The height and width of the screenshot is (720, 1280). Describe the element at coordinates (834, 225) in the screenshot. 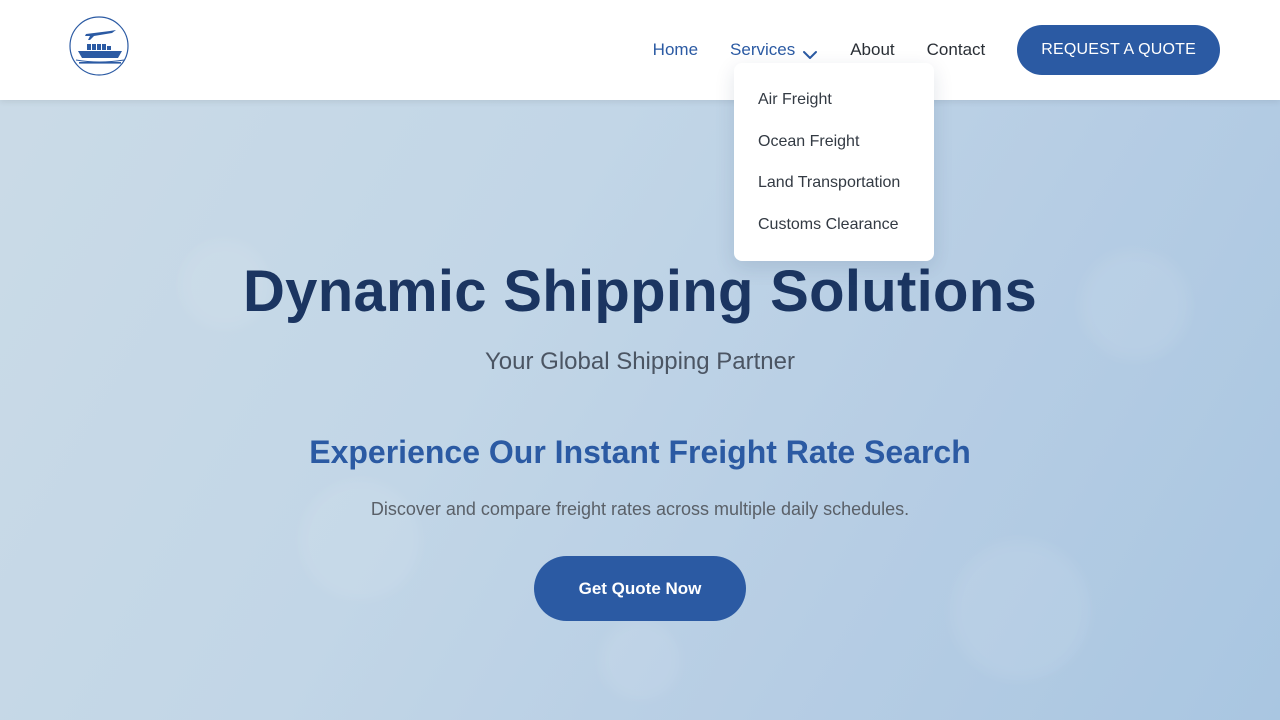

I see `dropdown-item-customs-clearance: Customs Clearance` at that location.